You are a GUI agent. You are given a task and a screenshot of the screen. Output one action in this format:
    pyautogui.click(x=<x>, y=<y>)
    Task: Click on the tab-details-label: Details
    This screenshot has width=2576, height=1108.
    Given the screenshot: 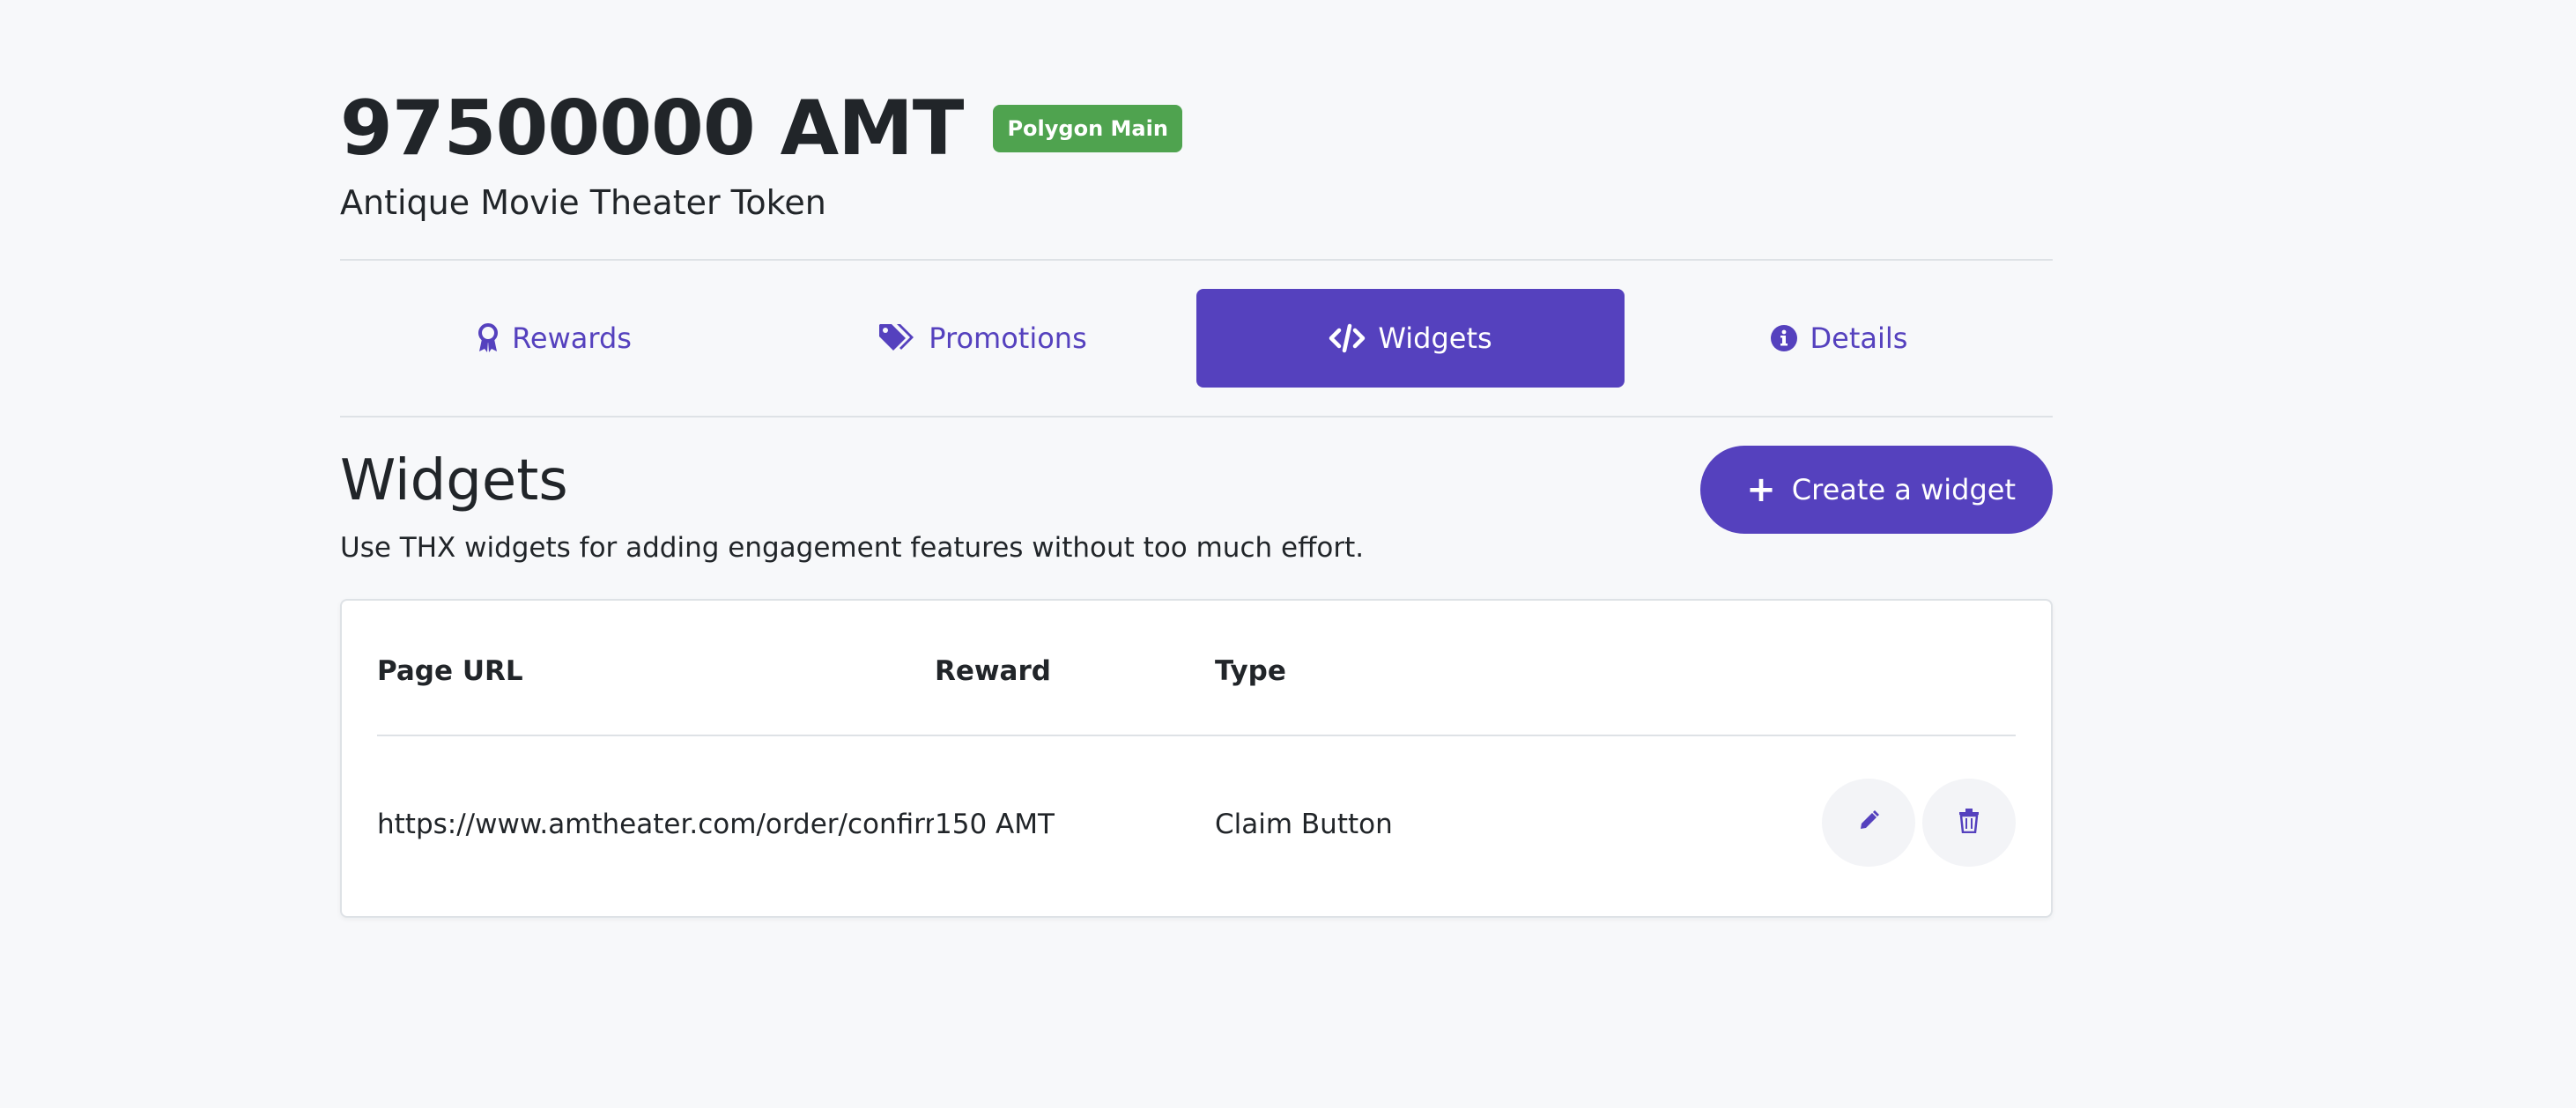 What is the action you would take?
    pyautogui.click(x=1859, y=338)
    